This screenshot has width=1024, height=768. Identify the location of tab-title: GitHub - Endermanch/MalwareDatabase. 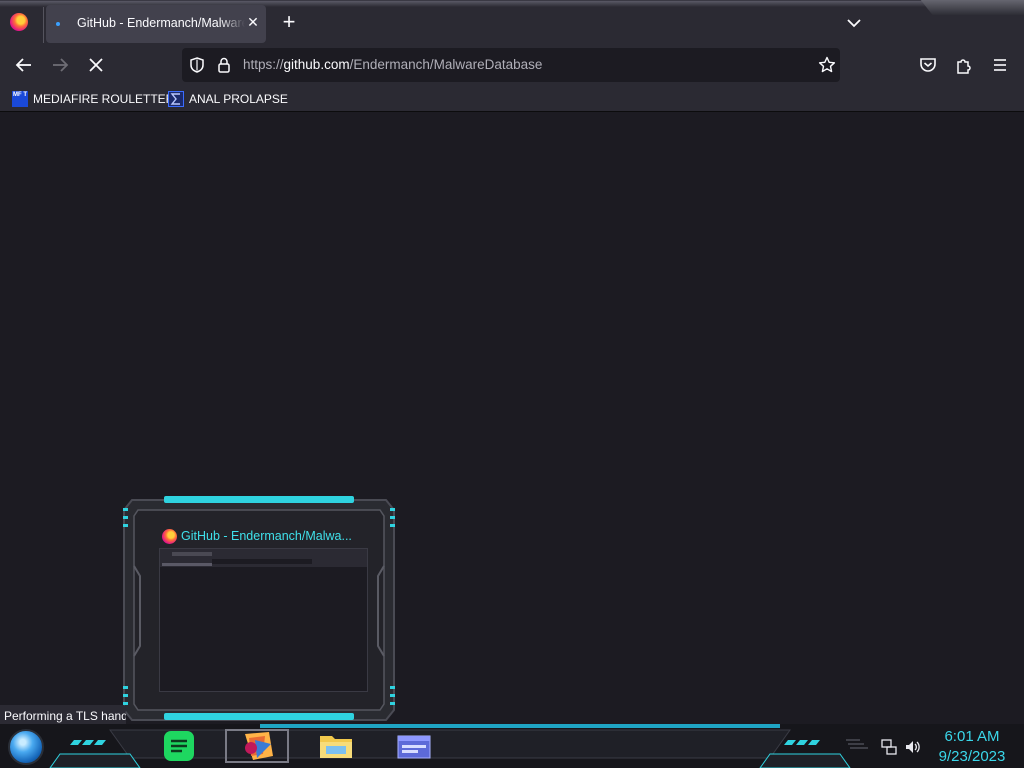
(161, 23).